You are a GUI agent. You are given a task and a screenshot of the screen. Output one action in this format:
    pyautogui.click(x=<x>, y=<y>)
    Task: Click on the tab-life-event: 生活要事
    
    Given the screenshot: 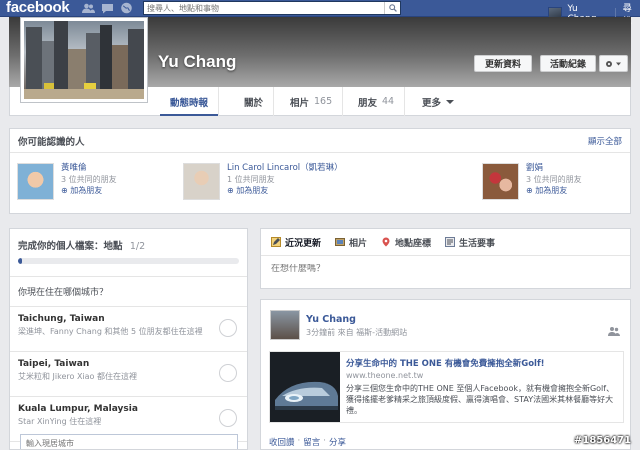 What is the action you would take?
    pyautogui.click(x=470, y=242)
    